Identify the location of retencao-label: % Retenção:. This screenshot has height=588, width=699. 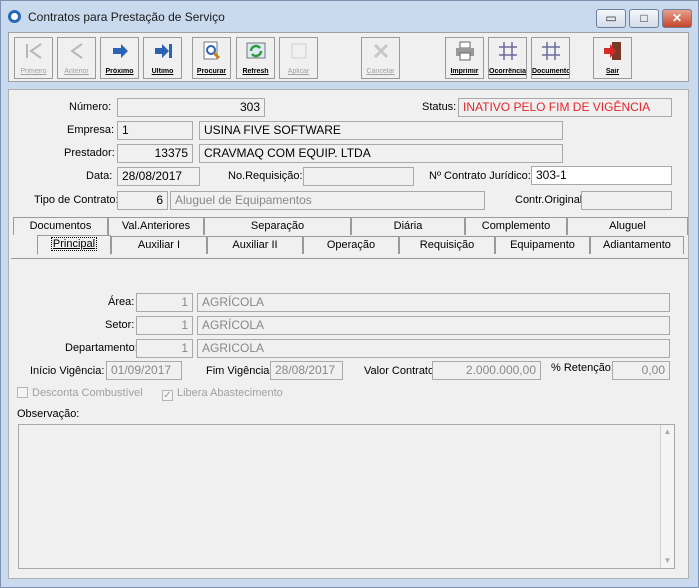
(582, 368).